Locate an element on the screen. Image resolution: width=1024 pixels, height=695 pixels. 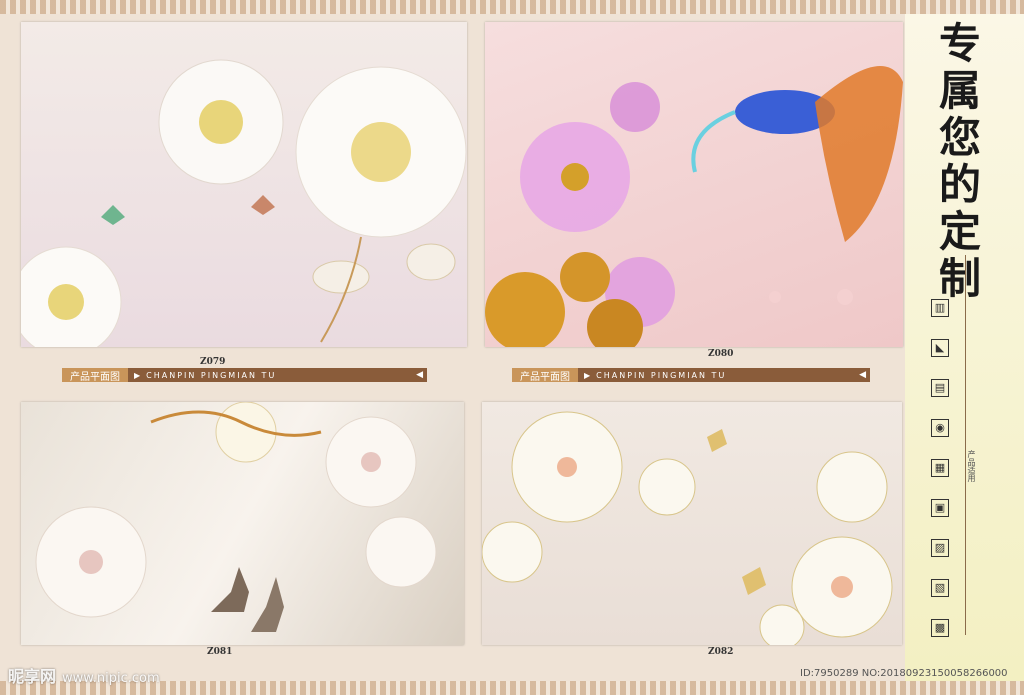
watermark-brand: 昵享网 is located at coordinates (32, 676).